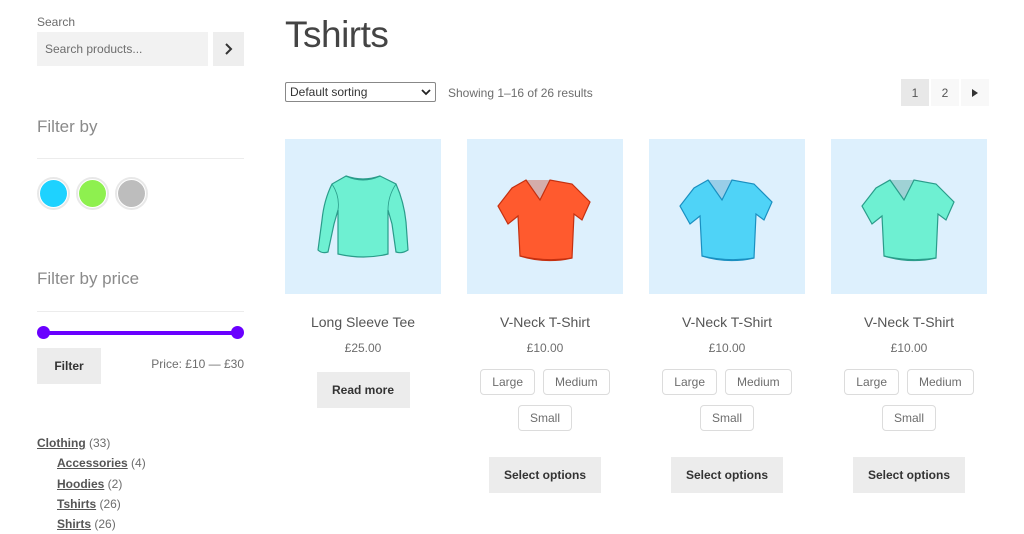  Describe the element at coordinates (74, 524) in the screenshot. I see `category-link-shirts: Shirts` at that location.